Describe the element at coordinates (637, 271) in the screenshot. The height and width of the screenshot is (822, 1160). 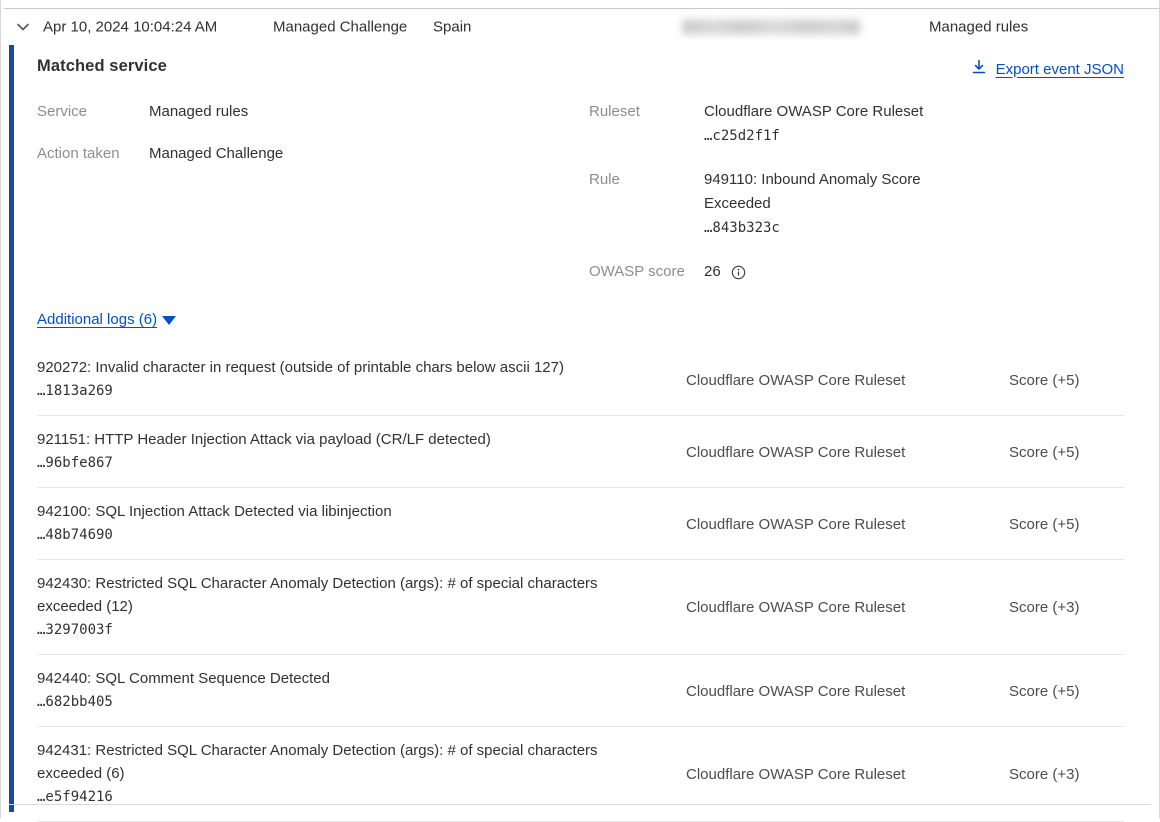
I see `field-owasp-score-label: OWASP score` at that location.